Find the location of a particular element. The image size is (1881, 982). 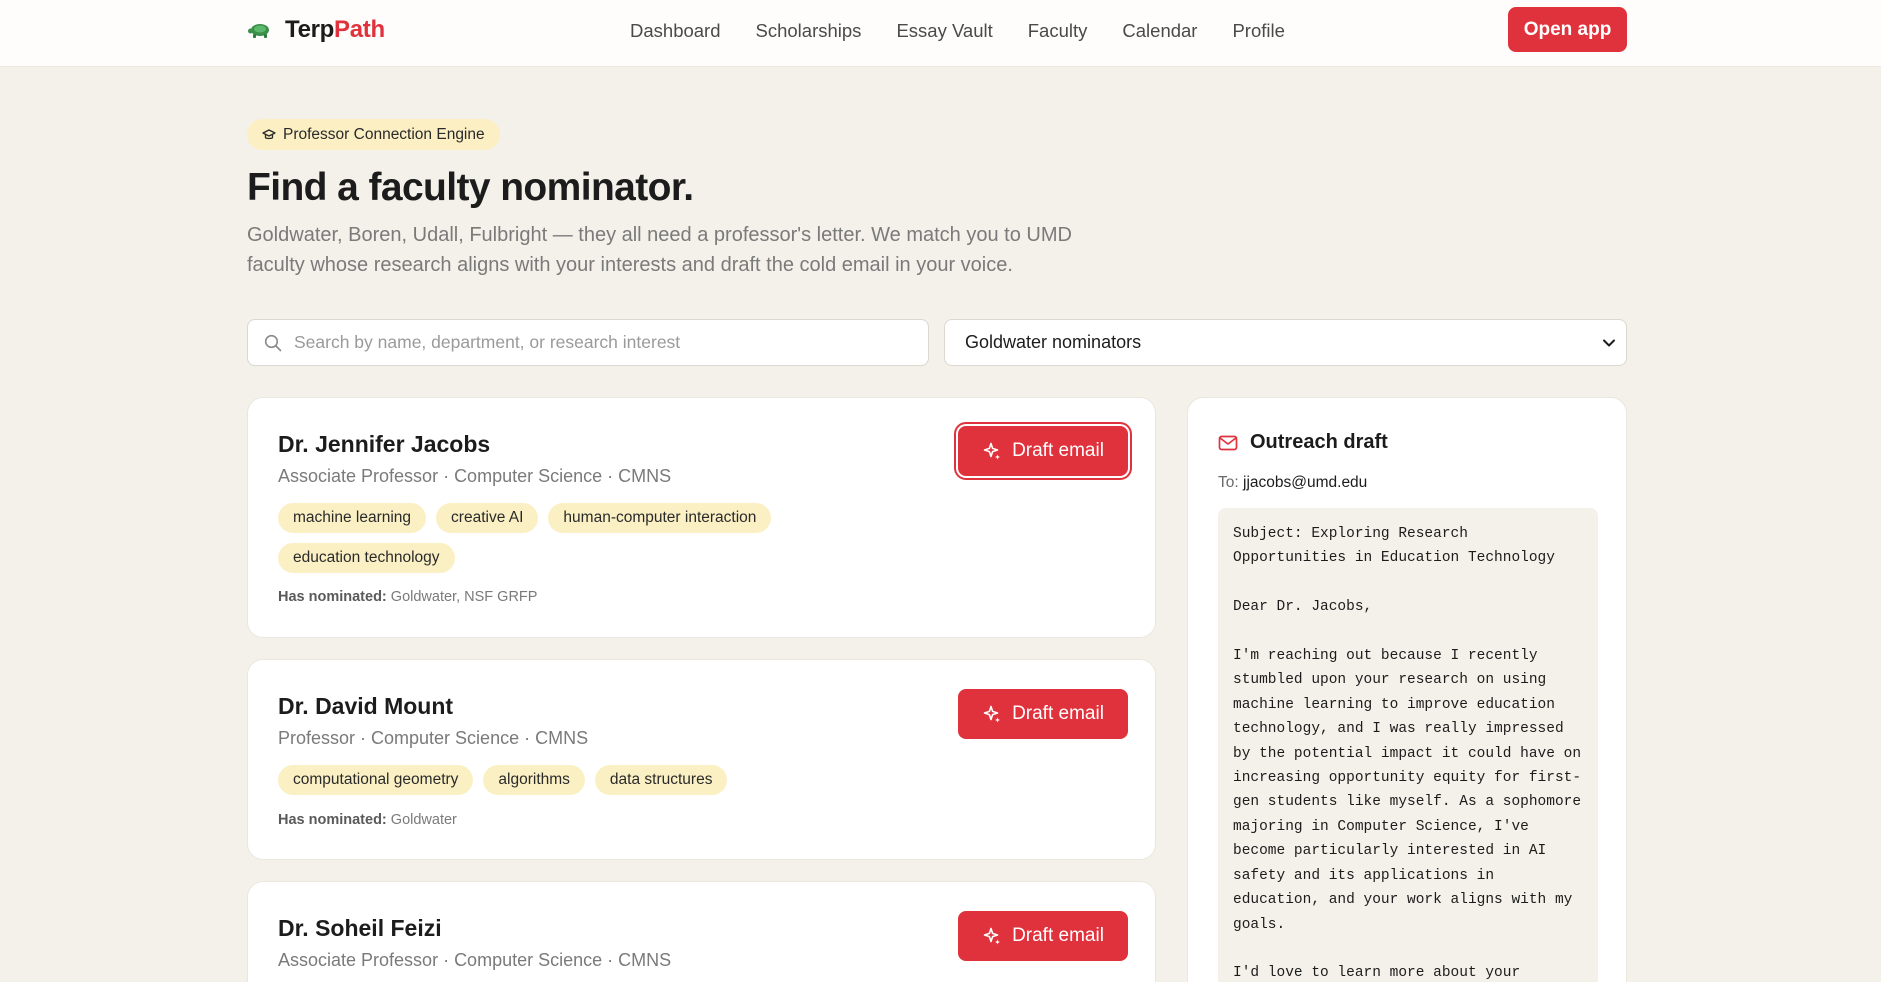

faculty-name: Dr. Soheil Feizi is located at coordinates (360, 928).